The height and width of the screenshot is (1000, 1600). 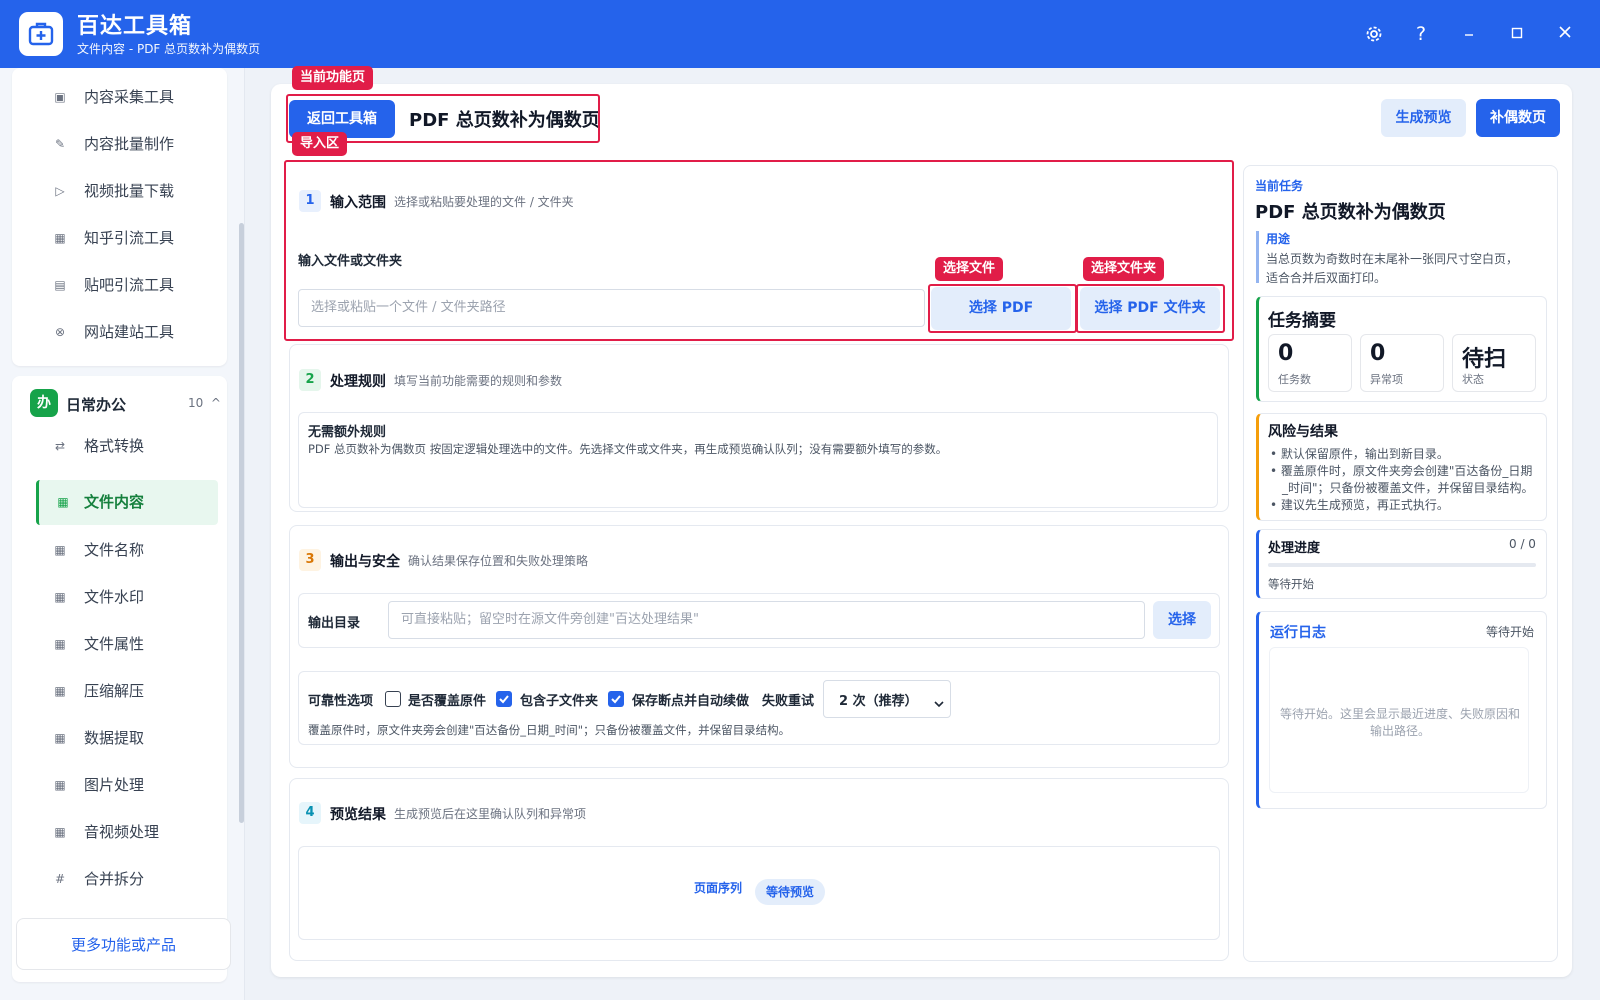 I want to click on settings-gear-icon, so click(x=1374, y=34).